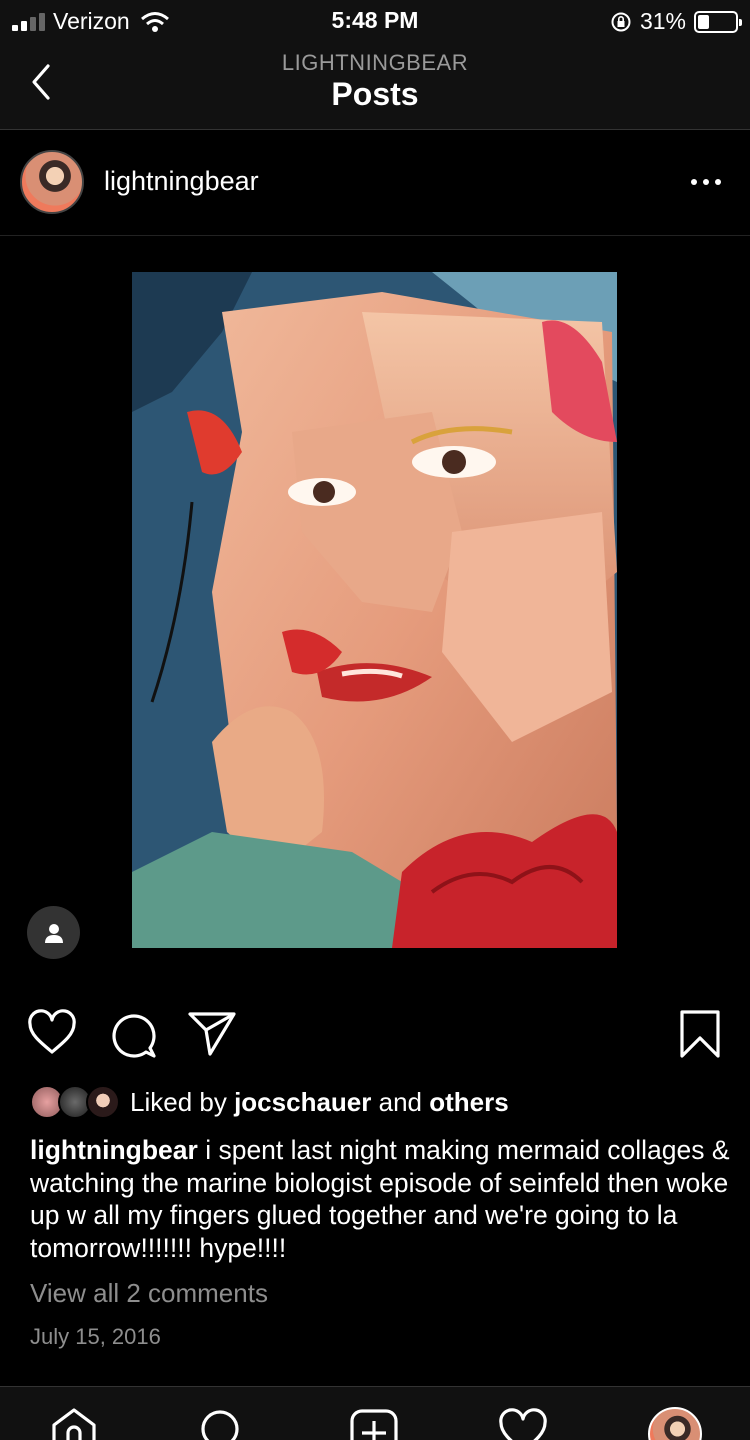  What do you see at coordinates (181, 181) in the screenshot?
I see `post-username: lightningbear` at bounding box center [181, 181].